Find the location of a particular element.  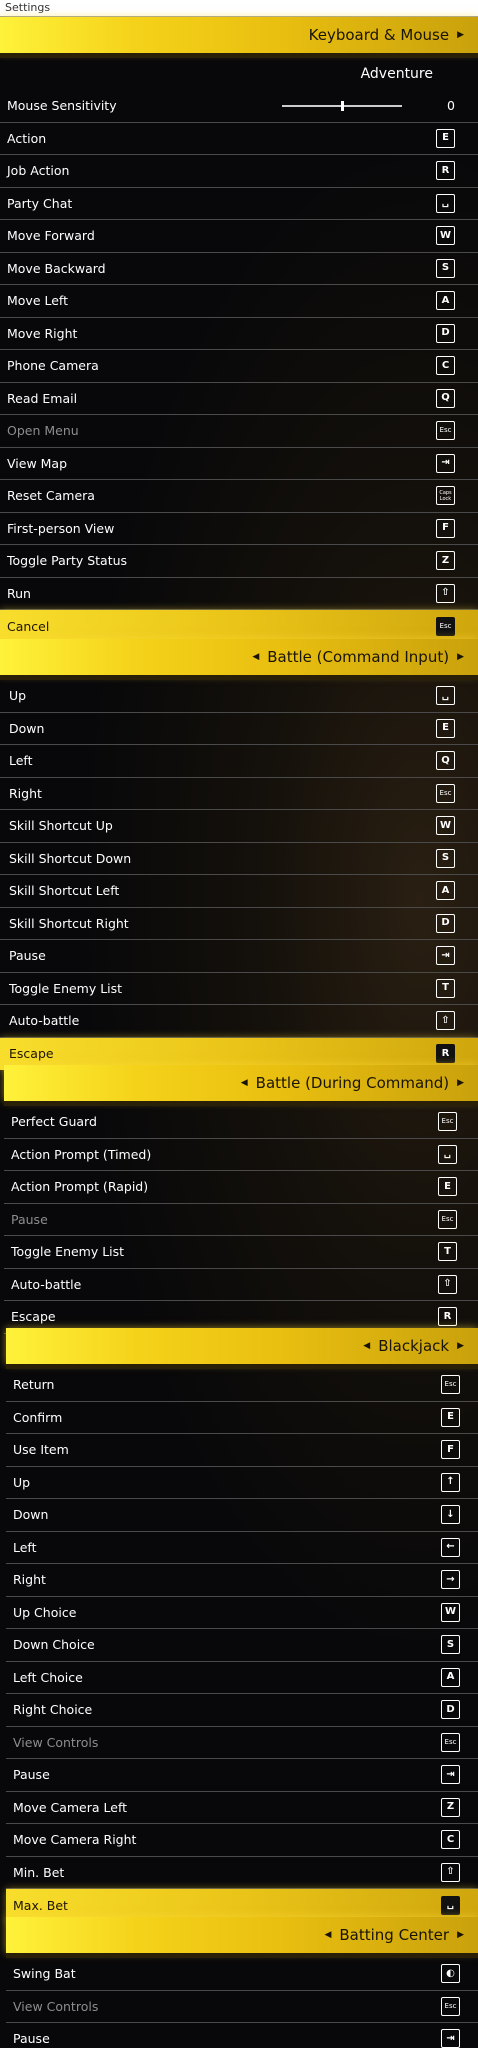

setting-row-run: Run ⇧ is located at coordinates (239, 594).